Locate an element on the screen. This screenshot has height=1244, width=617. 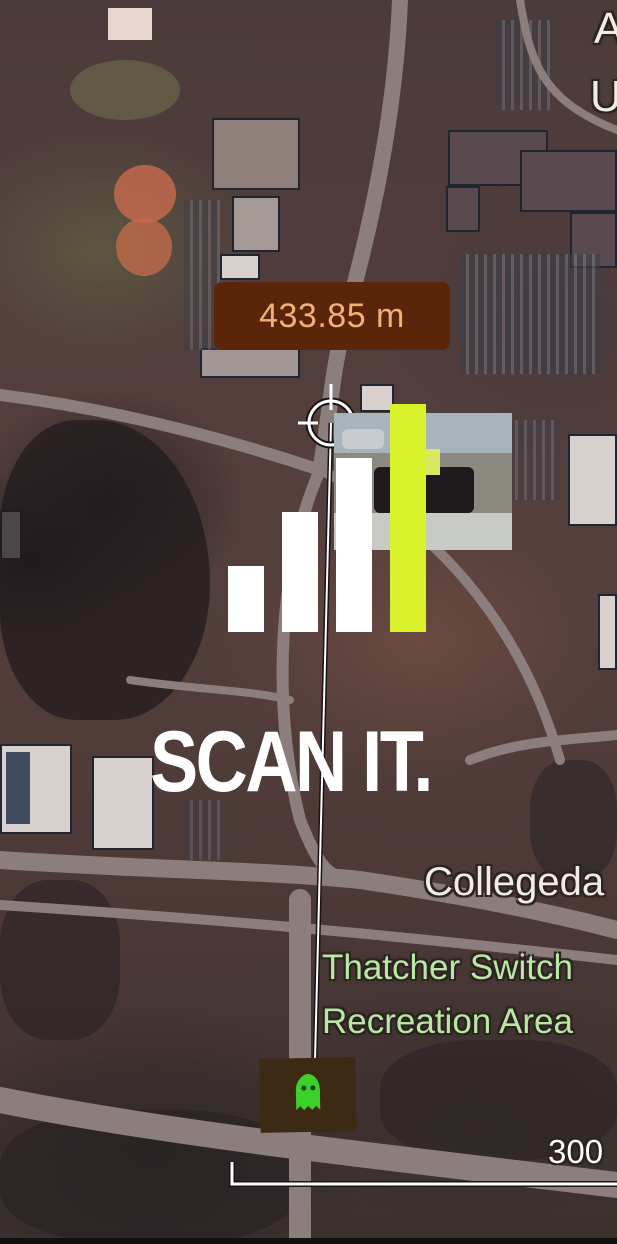
bottom-edge is located at coordinates (308, 1241).